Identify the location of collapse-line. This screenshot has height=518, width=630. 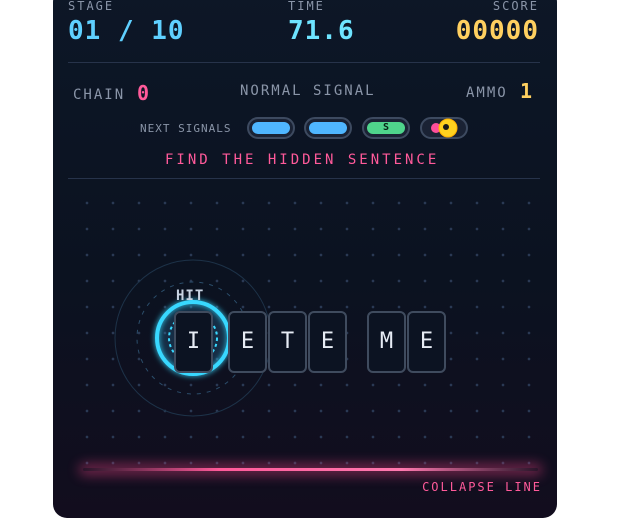
(310, 469).